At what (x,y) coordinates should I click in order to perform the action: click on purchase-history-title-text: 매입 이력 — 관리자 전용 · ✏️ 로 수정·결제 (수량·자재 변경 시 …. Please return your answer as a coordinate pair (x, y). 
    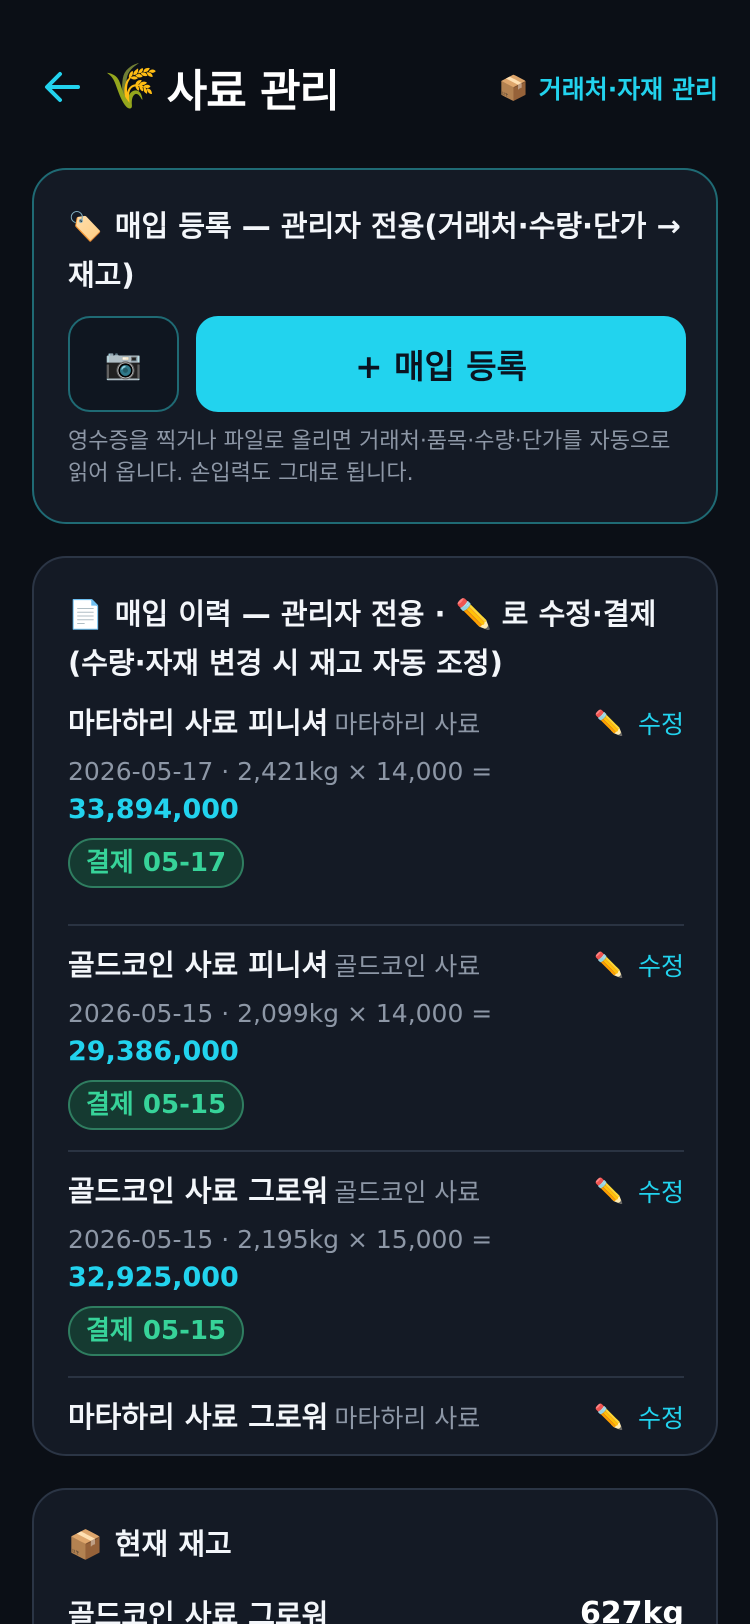
    Looking at the image, I should click on (362, 638).